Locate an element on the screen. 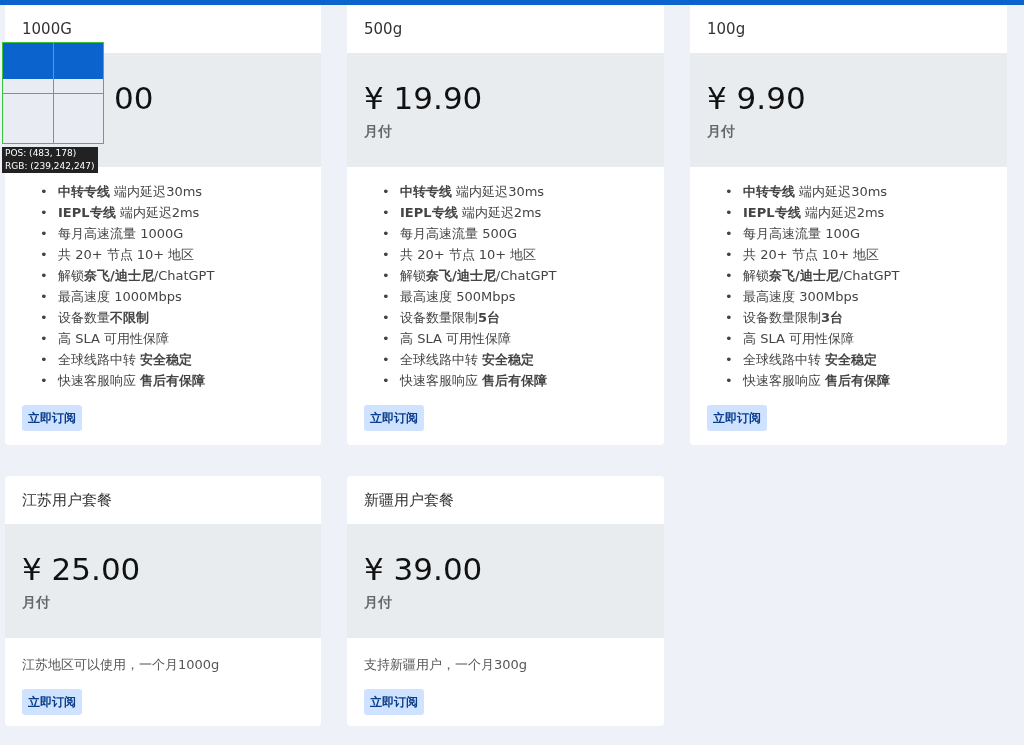 This screenshot has height=745, width=1024. plan-description: 江苏地区可以使用，一个月1000g is located at coordinates (121, 665).